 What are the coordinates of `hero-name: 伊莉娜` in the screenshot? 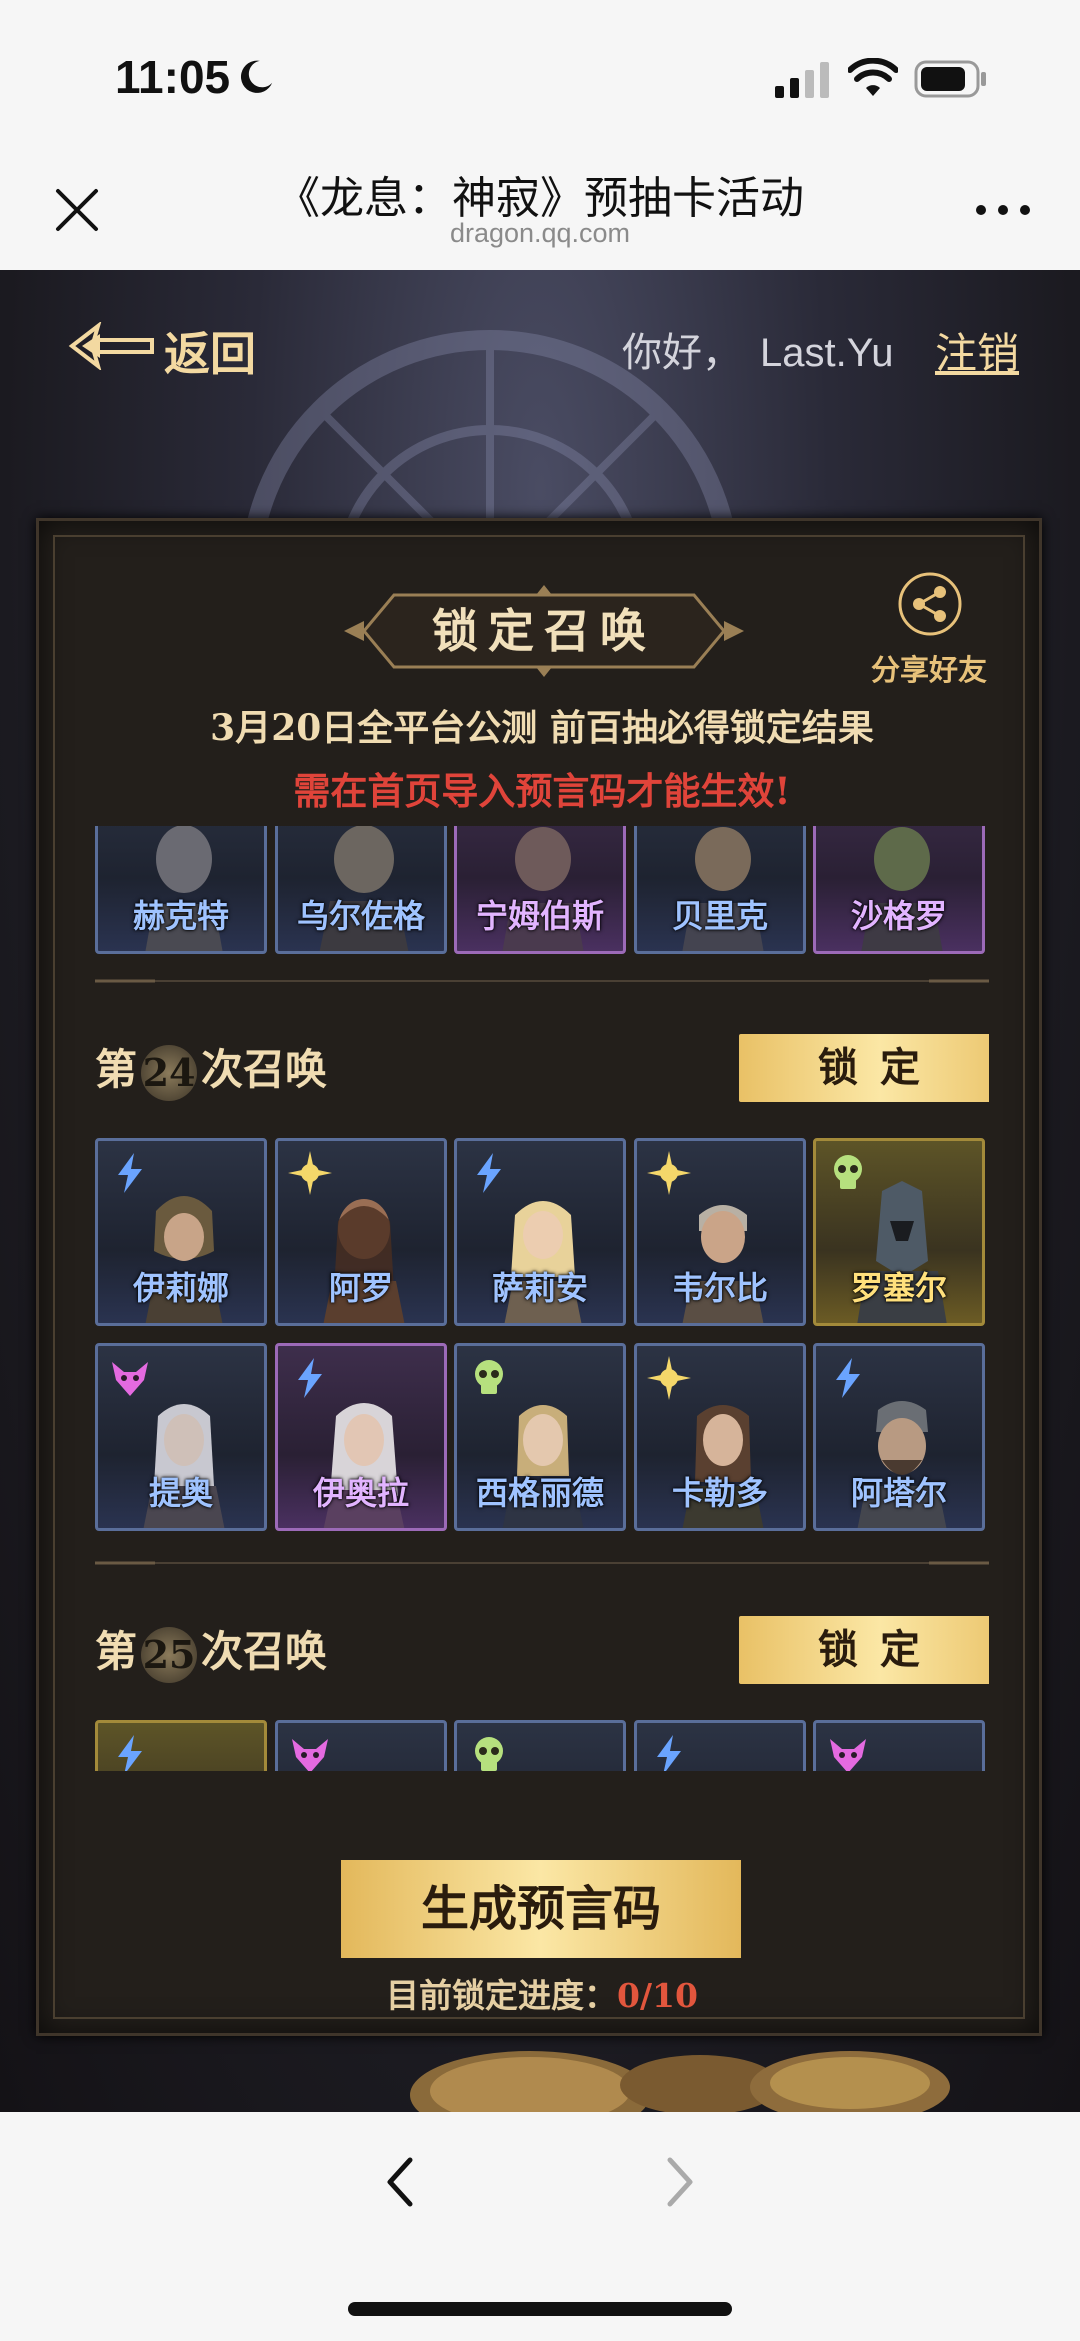 It's located at (180, 1288).